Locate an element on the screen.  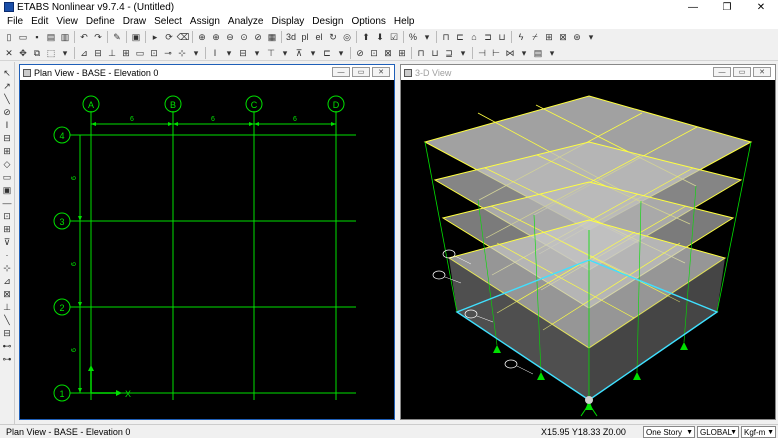
object-shrink-icon: ☑ is located at coordinates (394, 37).